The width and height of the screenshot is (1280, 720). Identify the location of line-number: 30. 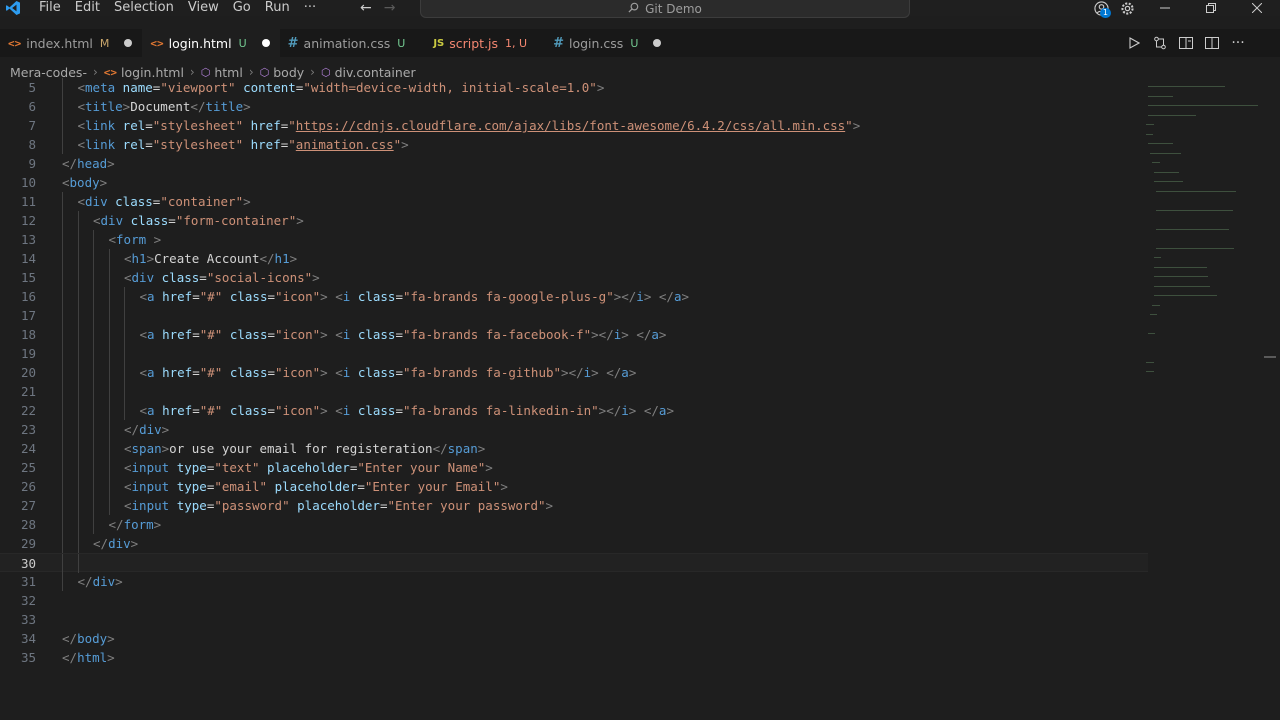
(28, 563).